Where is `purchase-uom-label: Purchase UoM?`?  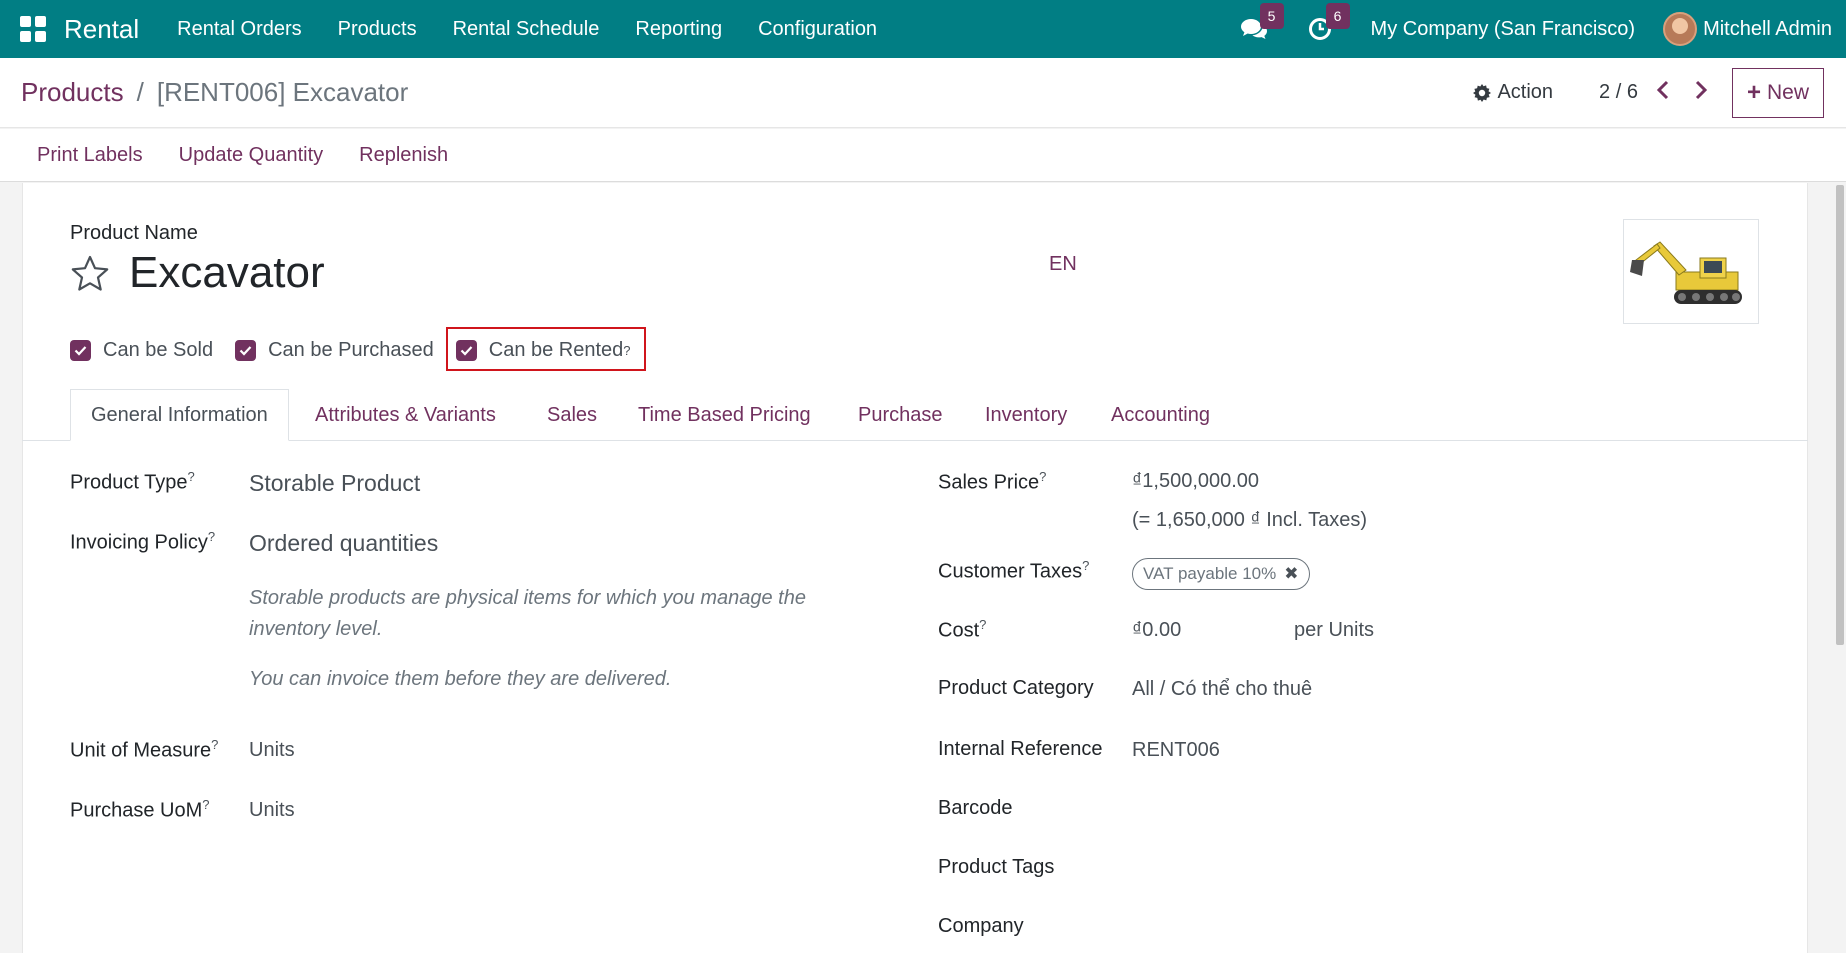 purchase-uom-label: Purchase UoM? is located at coordinates (140, 809).